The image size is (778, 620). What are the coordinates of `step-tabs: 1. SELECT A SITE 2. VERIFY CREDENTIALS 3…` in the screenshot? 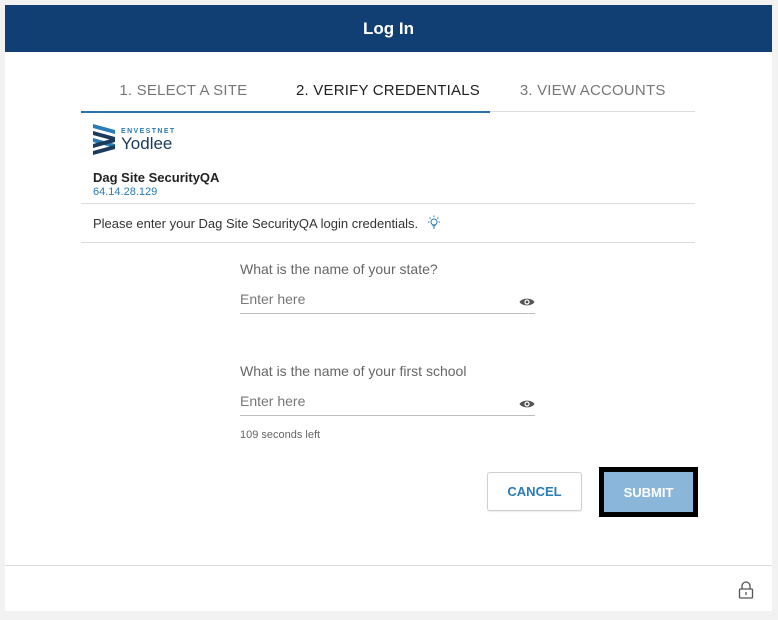 It's located at (388, 92).